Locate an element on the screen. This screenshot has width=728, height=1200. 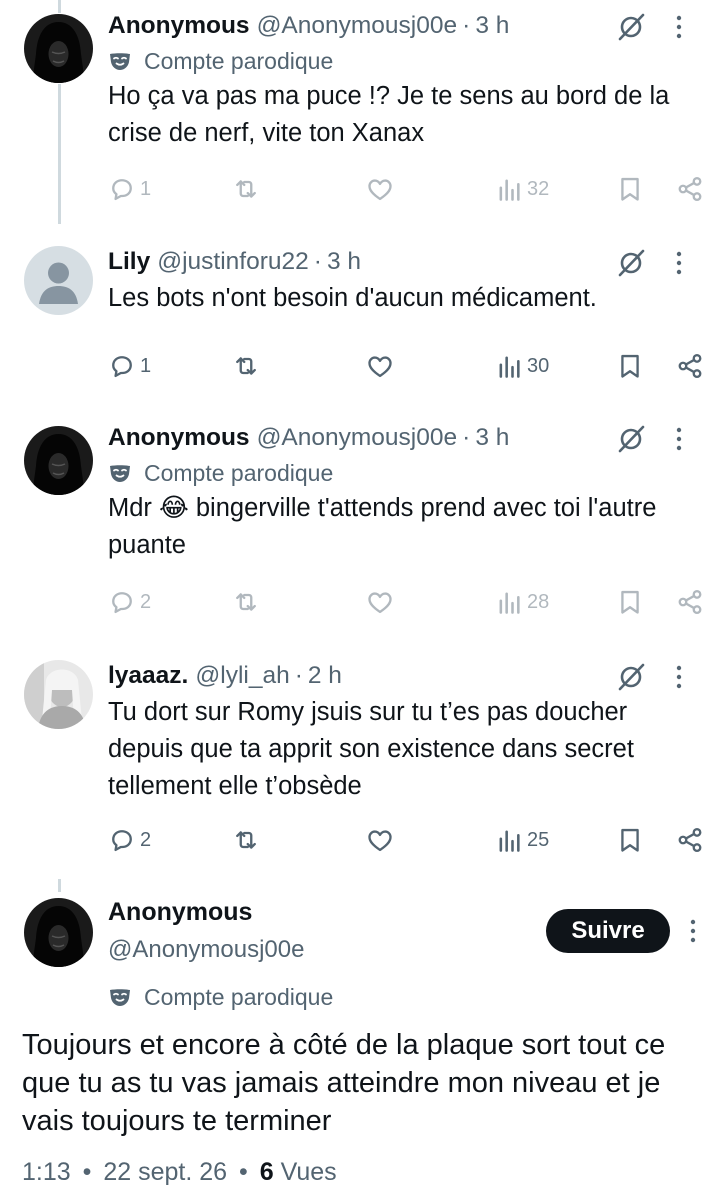
thread-line is located at coordinates (59, 885).